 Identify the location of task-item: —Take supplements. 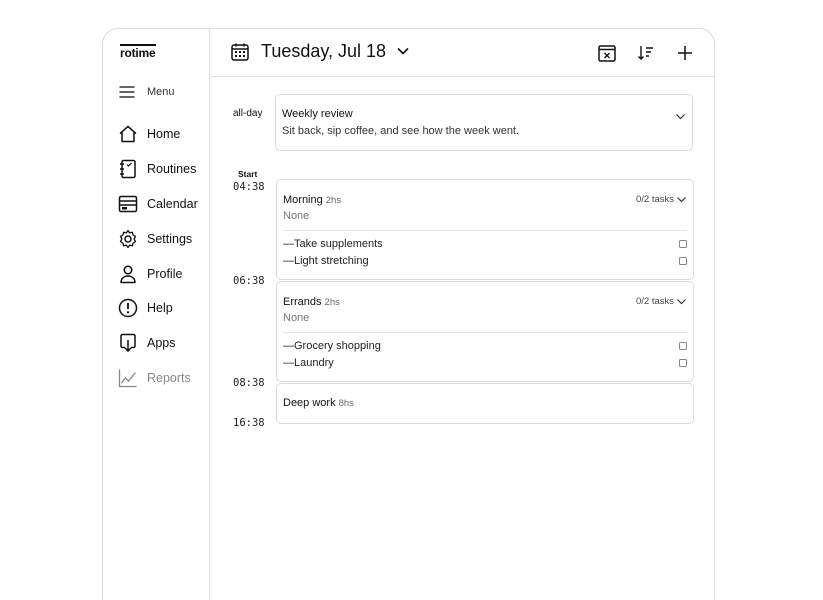
(485, 245).